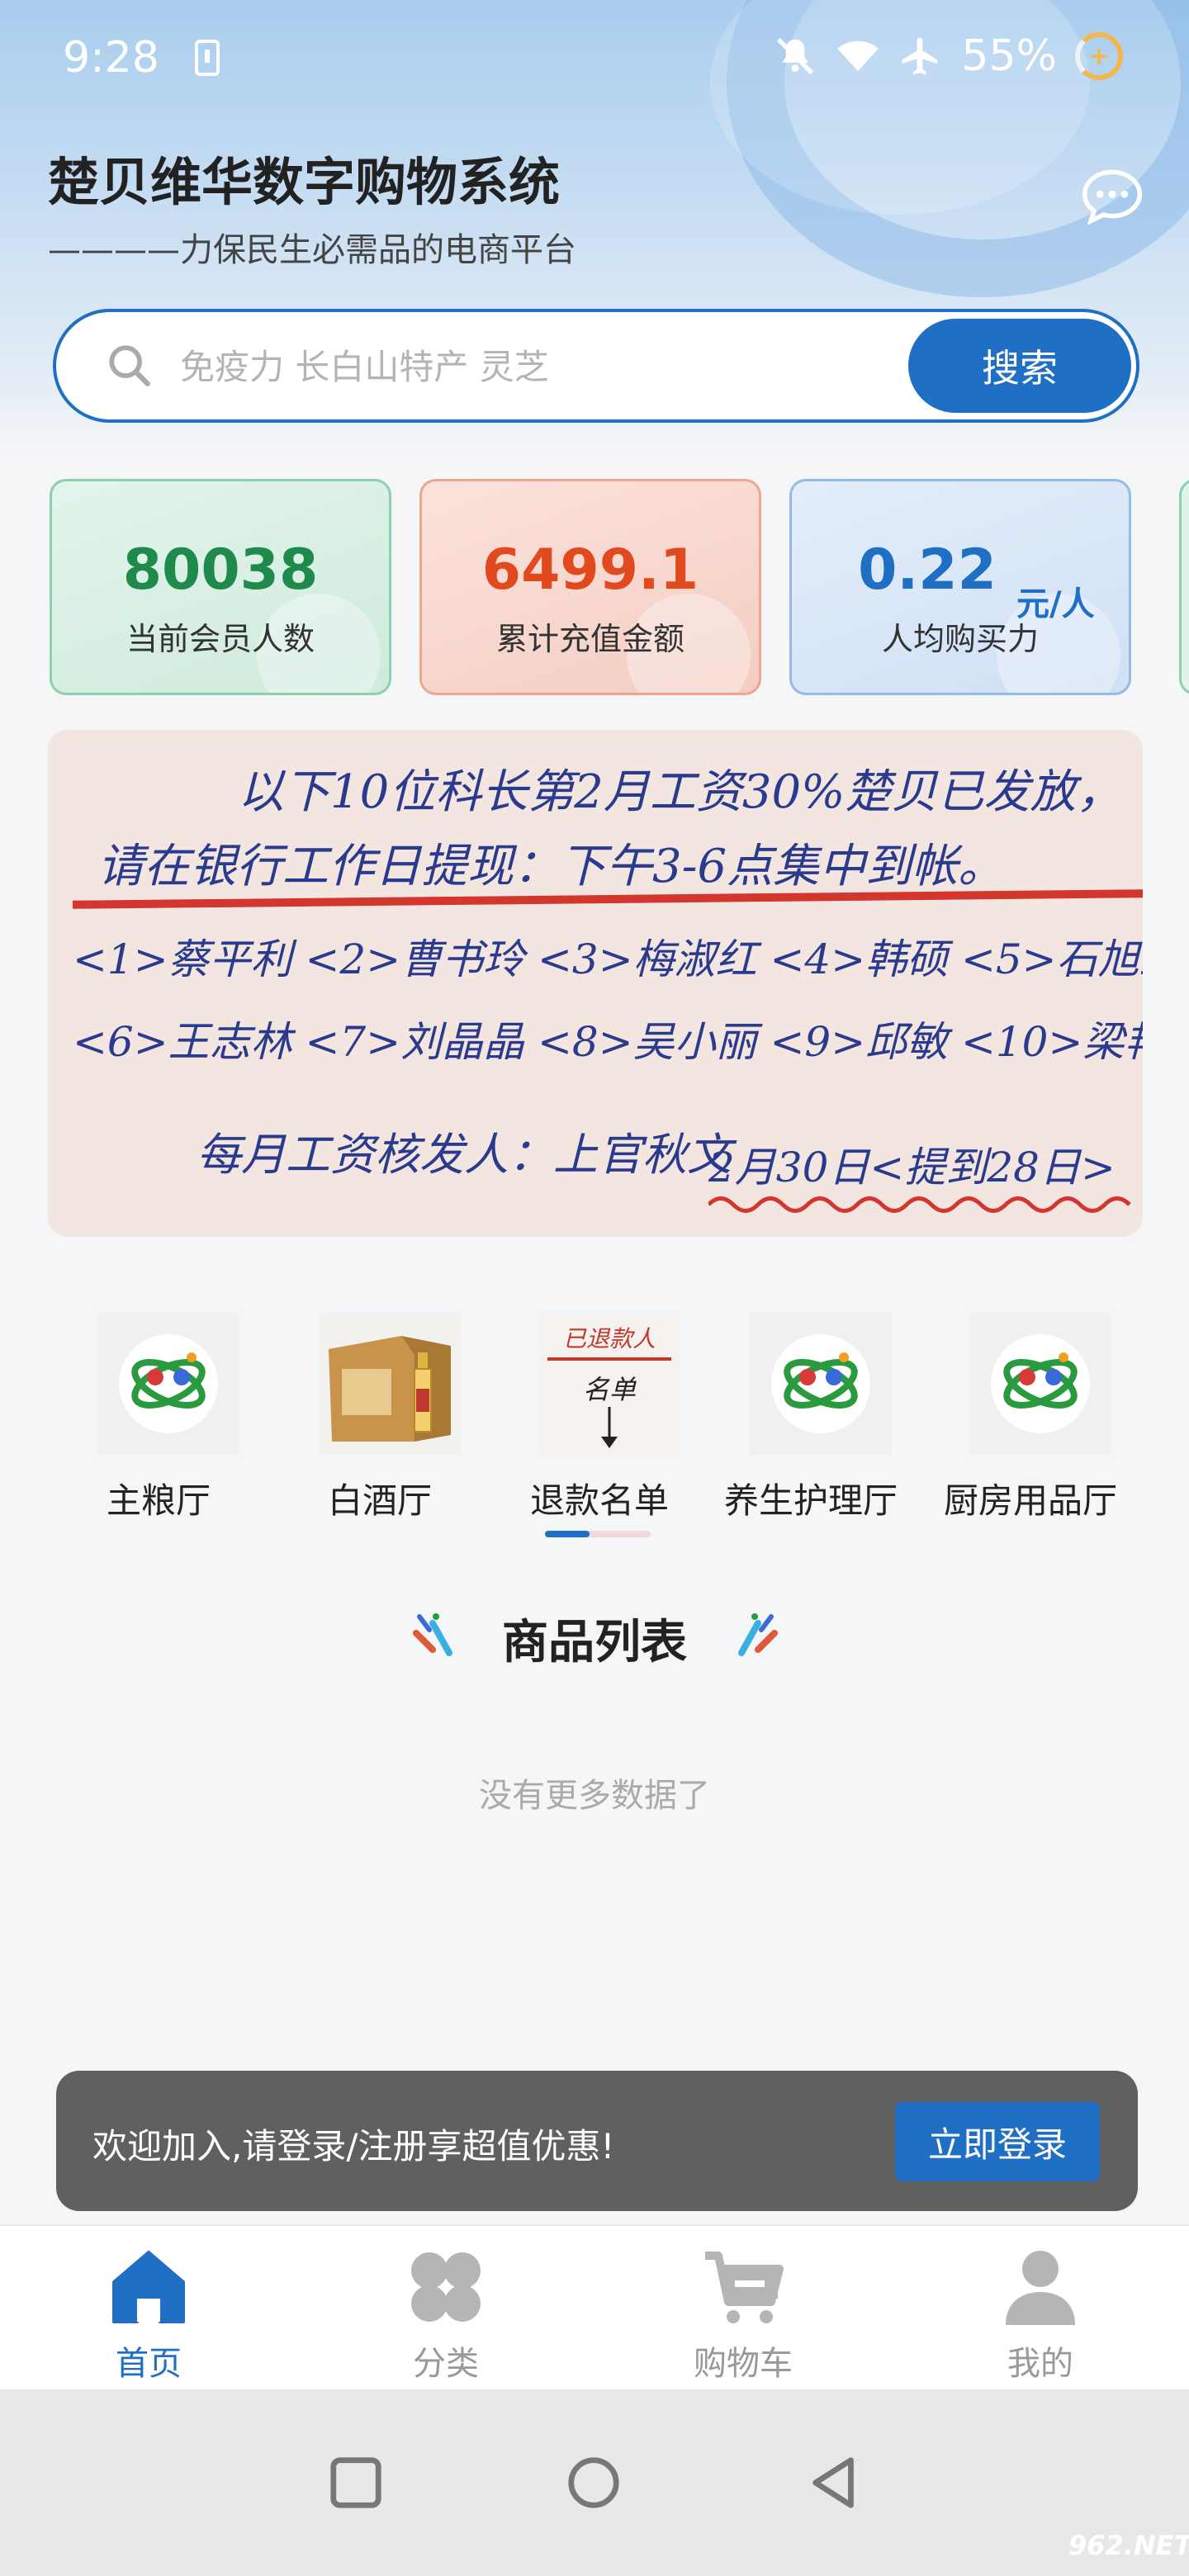 The height and width of the screenshot is (2576, 1189). I want to click on search-bar: 搜索, so click(596, 366).